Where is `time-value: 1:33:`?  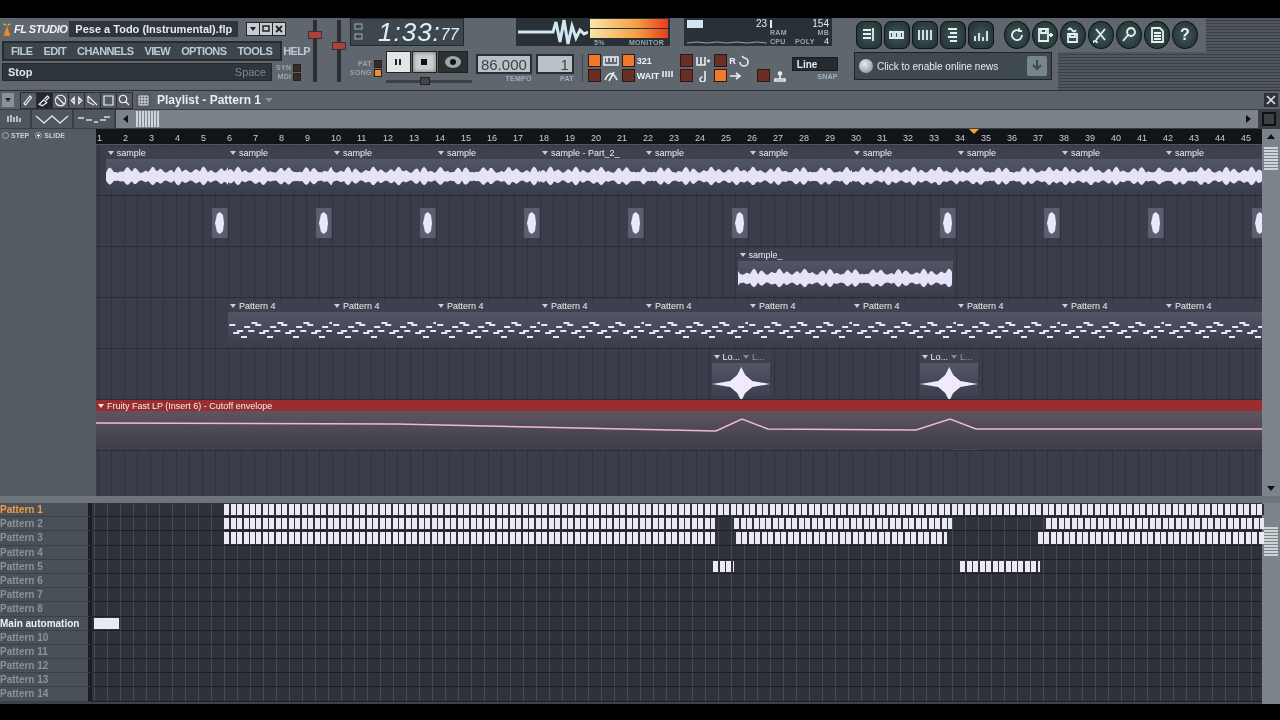
time-value: 1:33: is located at coordinates (409, 32).